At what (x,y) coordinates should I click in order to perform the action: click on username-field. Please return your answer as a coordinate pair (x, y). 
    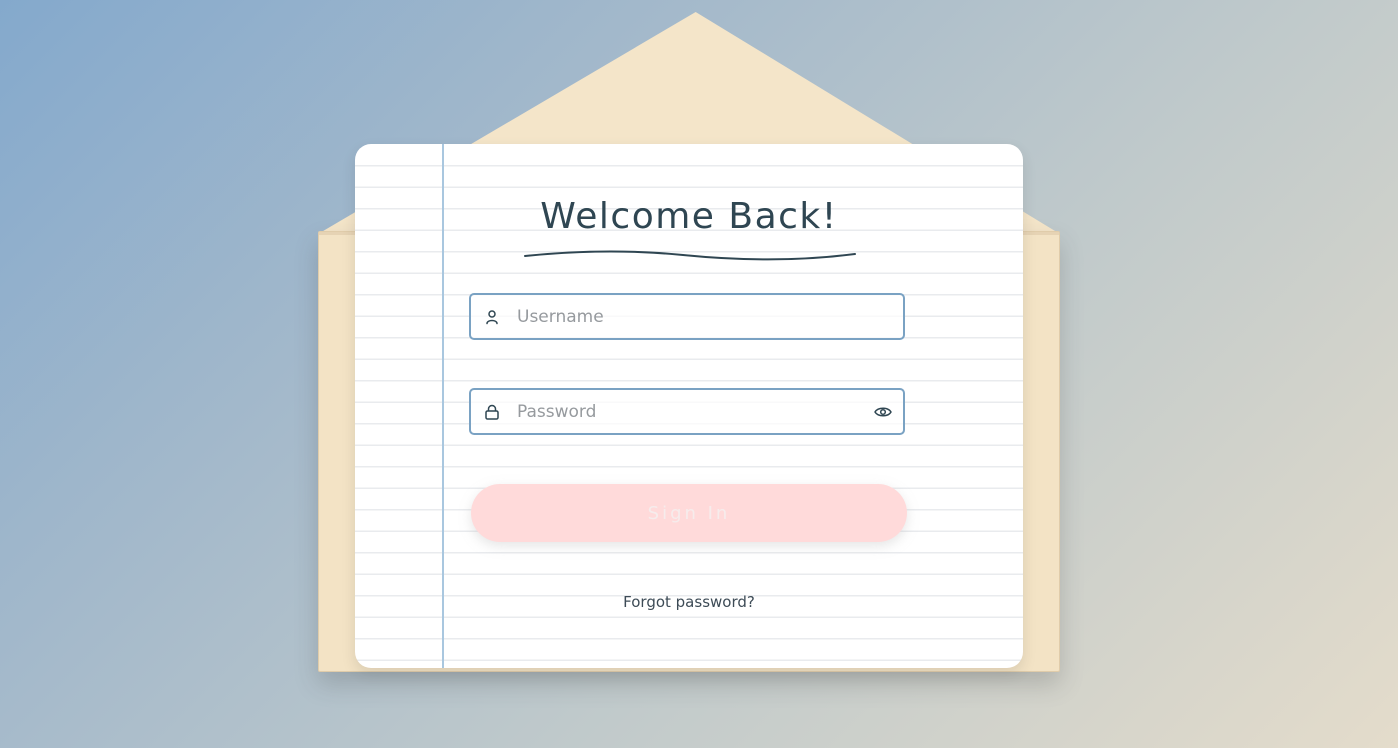
    Looking at the image, I should click on (687, 316).